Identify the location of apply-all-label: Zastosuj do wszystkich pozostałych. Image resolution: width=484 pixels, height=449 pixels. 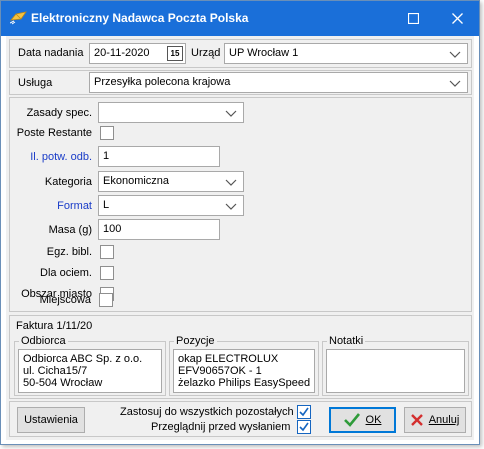
(207, 412).